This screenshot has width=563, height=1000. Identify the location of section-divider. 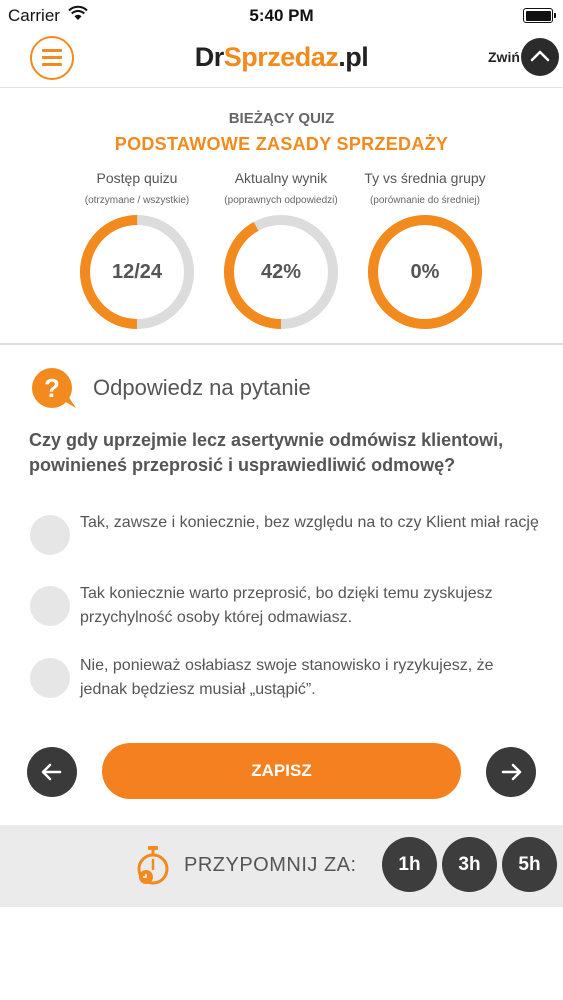
(281, 344).